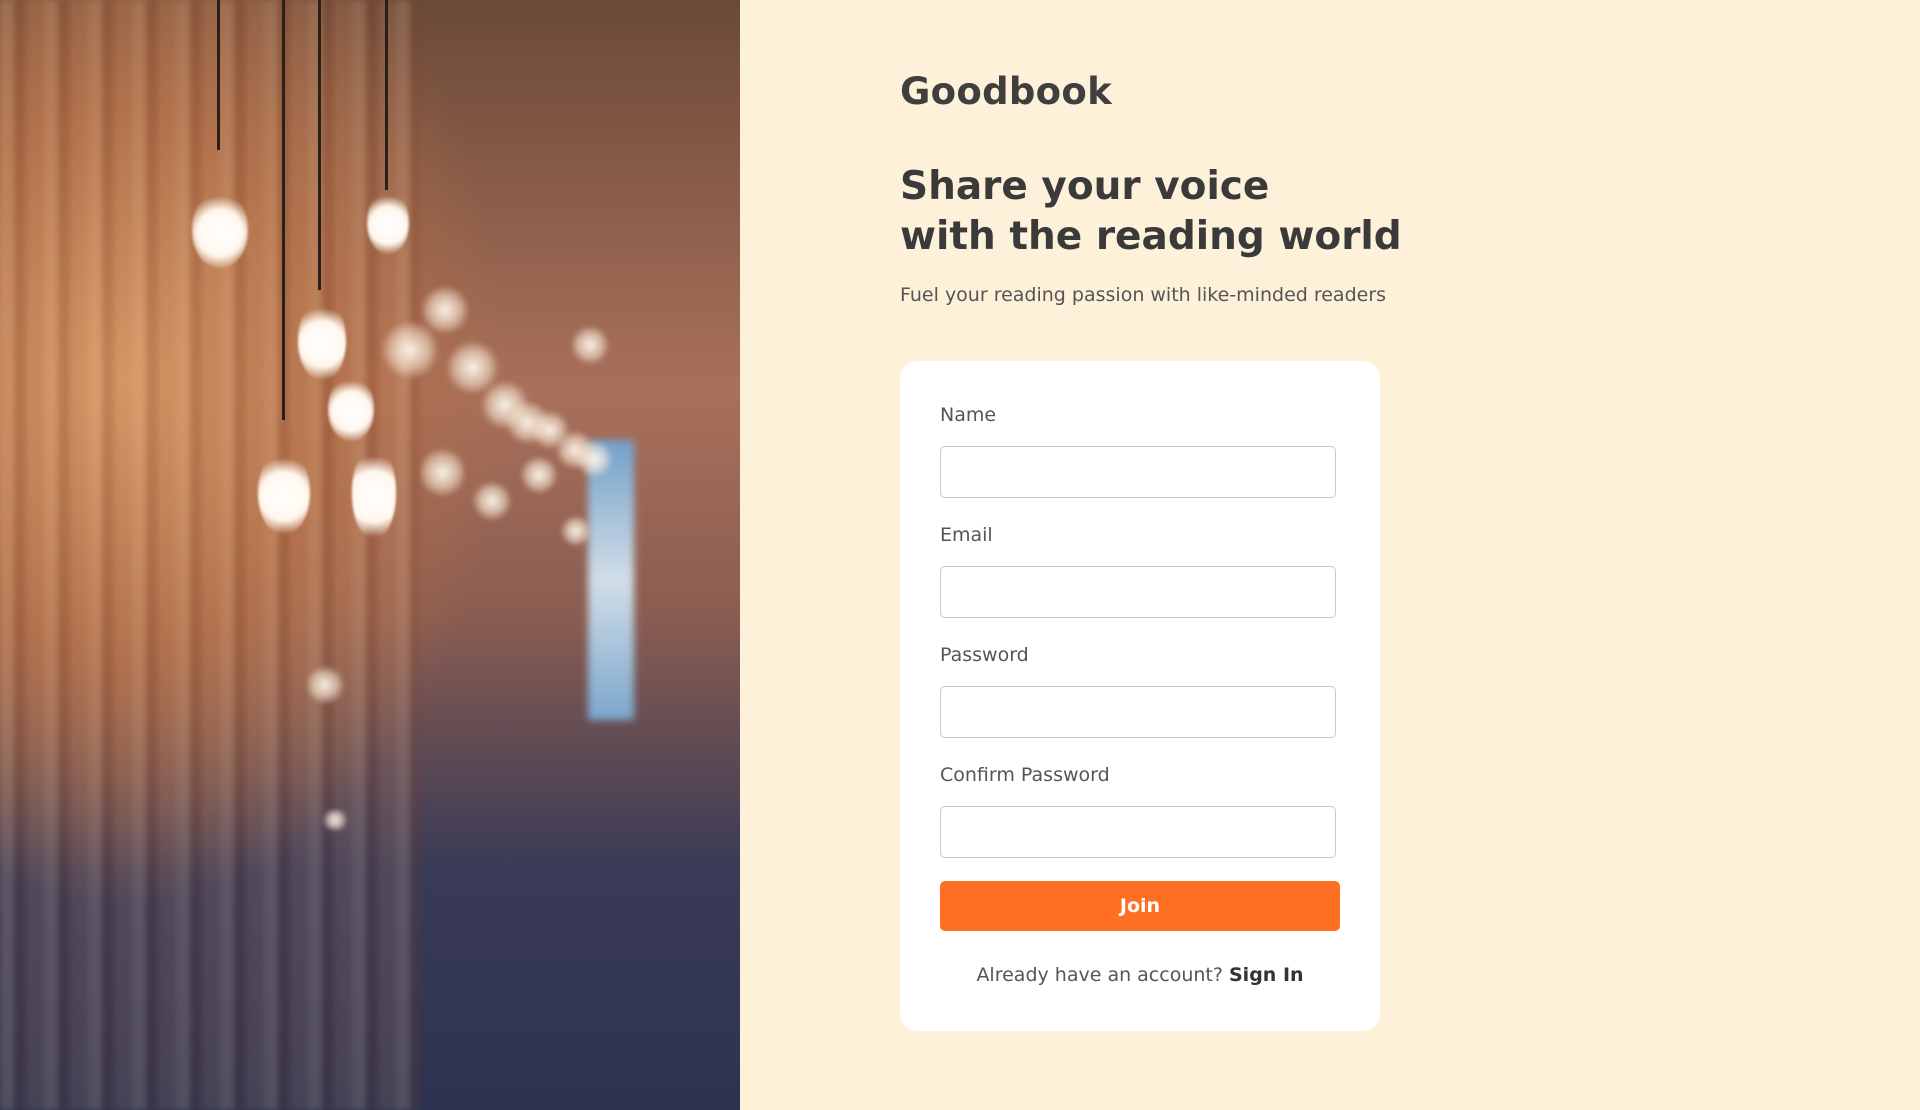 The height and width of the screenshot is (1110, 1920). I want to click on headline-line-1: Share your voice, so click(1085, 186).